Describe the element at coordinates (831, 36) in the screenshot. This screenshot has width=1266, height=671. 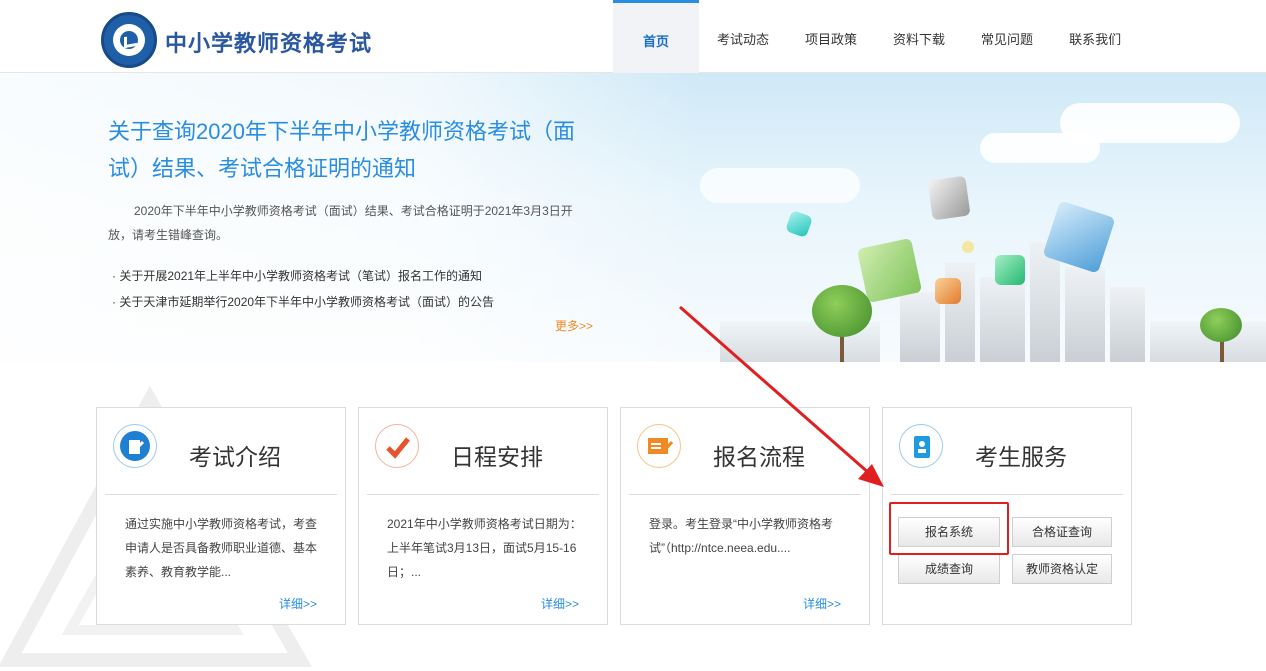
I see `nav-item-policy: 项目政策` at that location.